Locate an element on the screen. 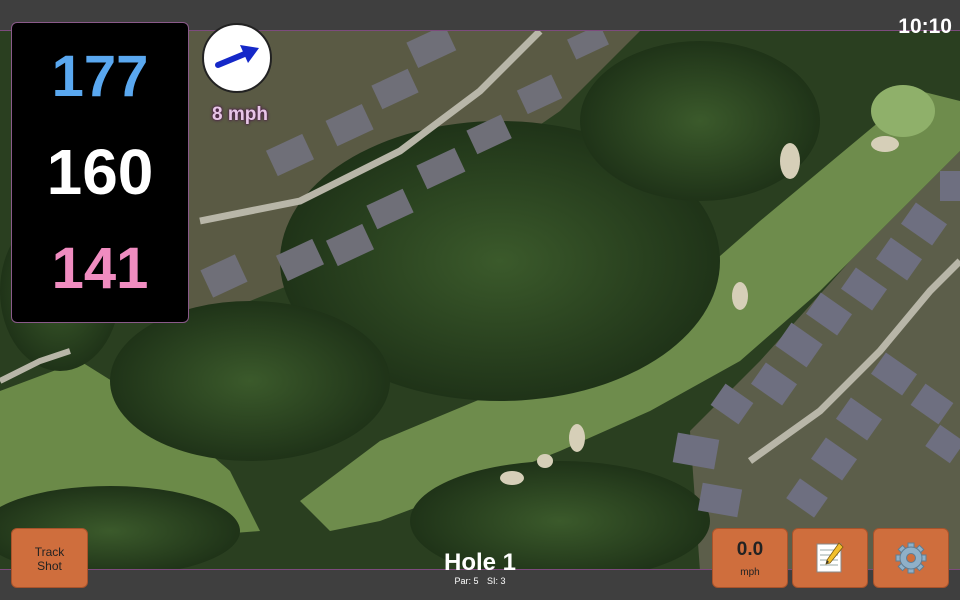 The image size is (960, 600). speed-button: 0.0 mph is located at coordinates (750, 558).